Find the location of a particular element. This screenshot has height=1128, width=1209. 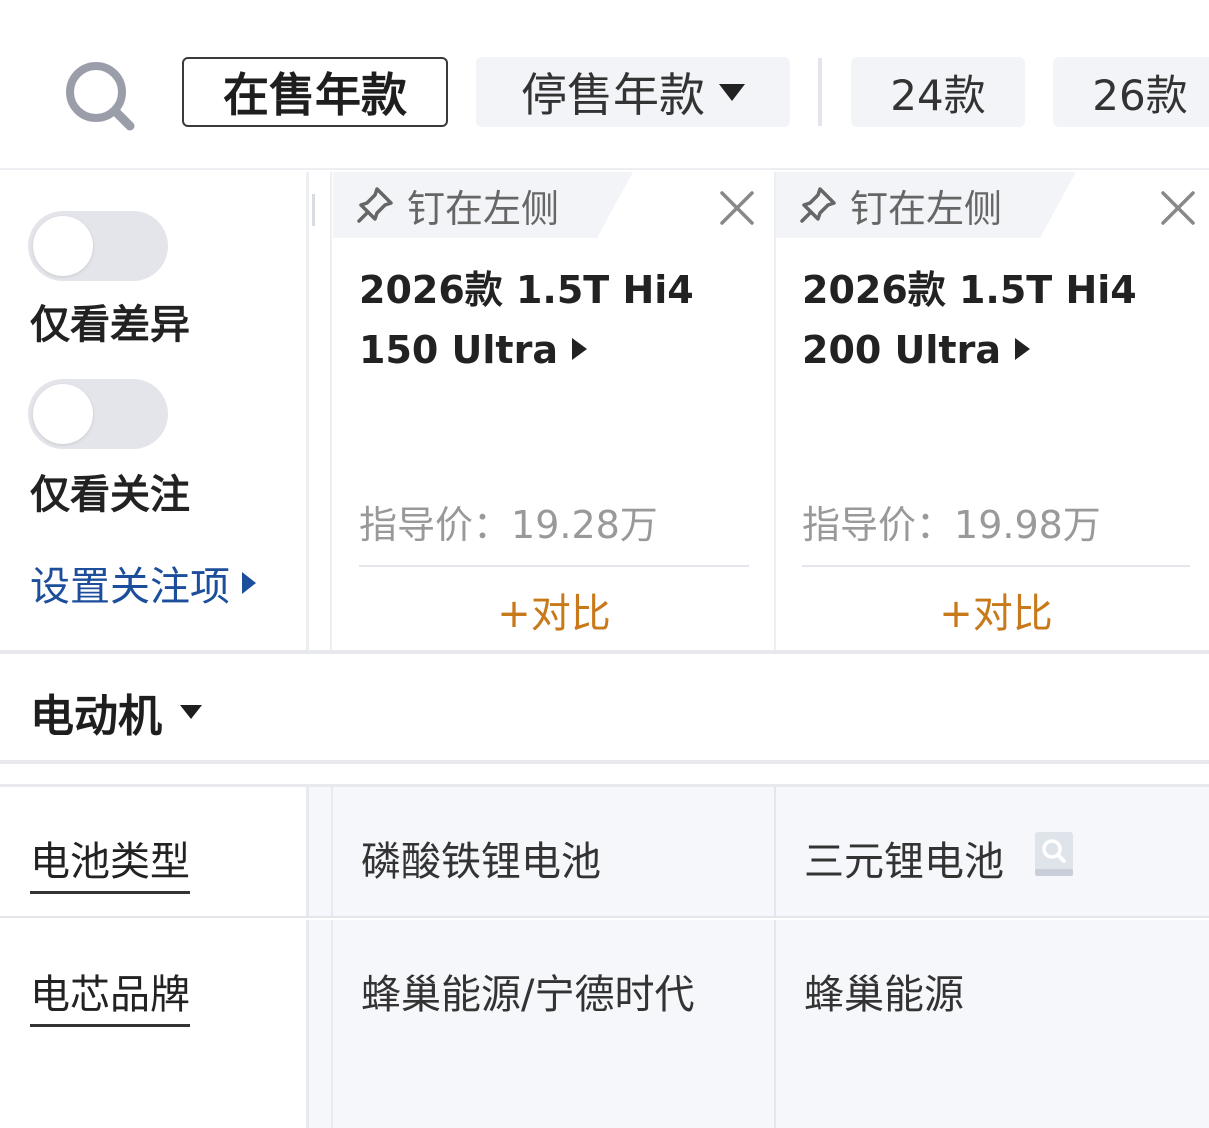

year-chip-26: 26款 is located at coordinates (1131, 92).